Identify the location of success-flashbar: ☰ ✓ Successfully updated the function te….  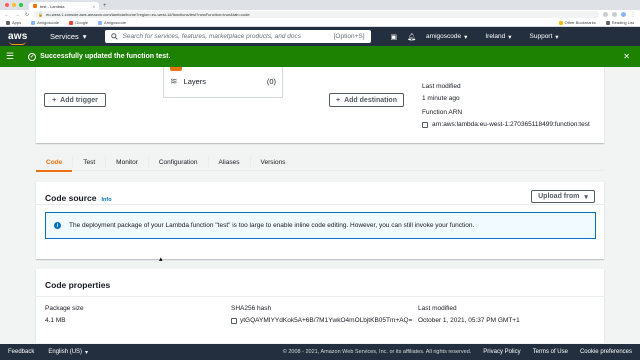
(320, 56).